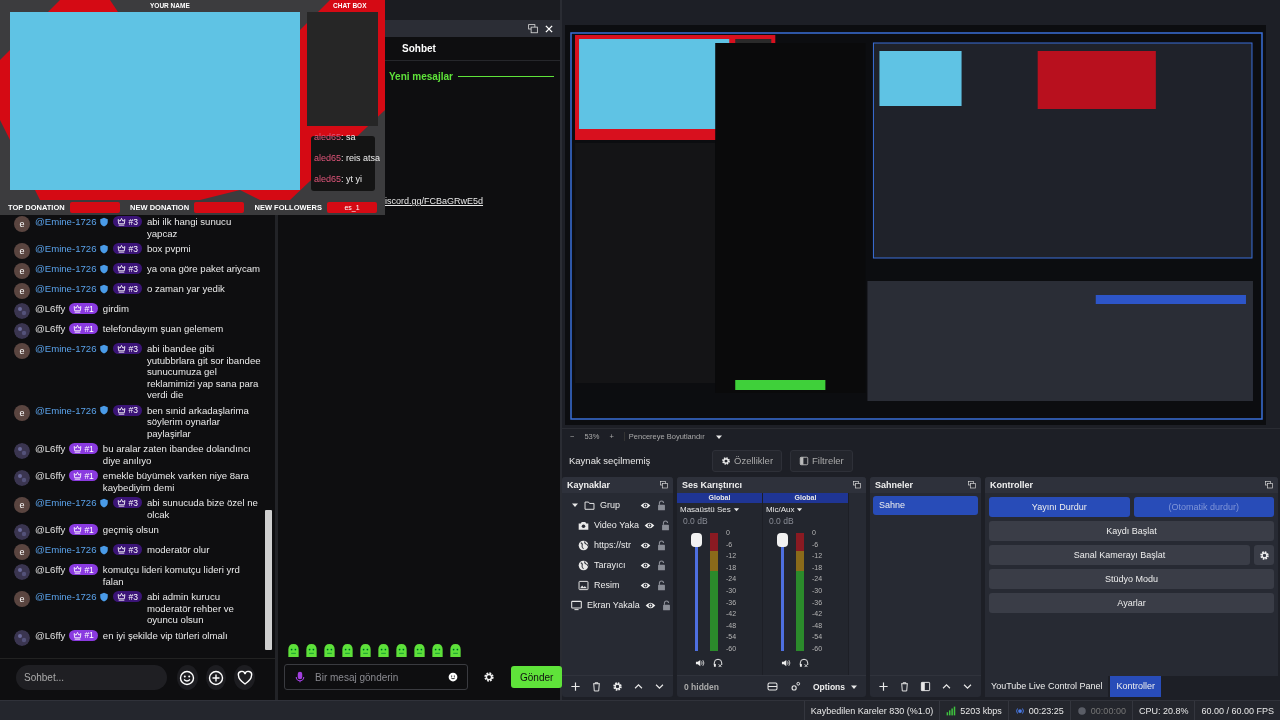 Image resolution: width=1280 pixels, height=720 pixels. I want to click on add-button, so click(216, 677).